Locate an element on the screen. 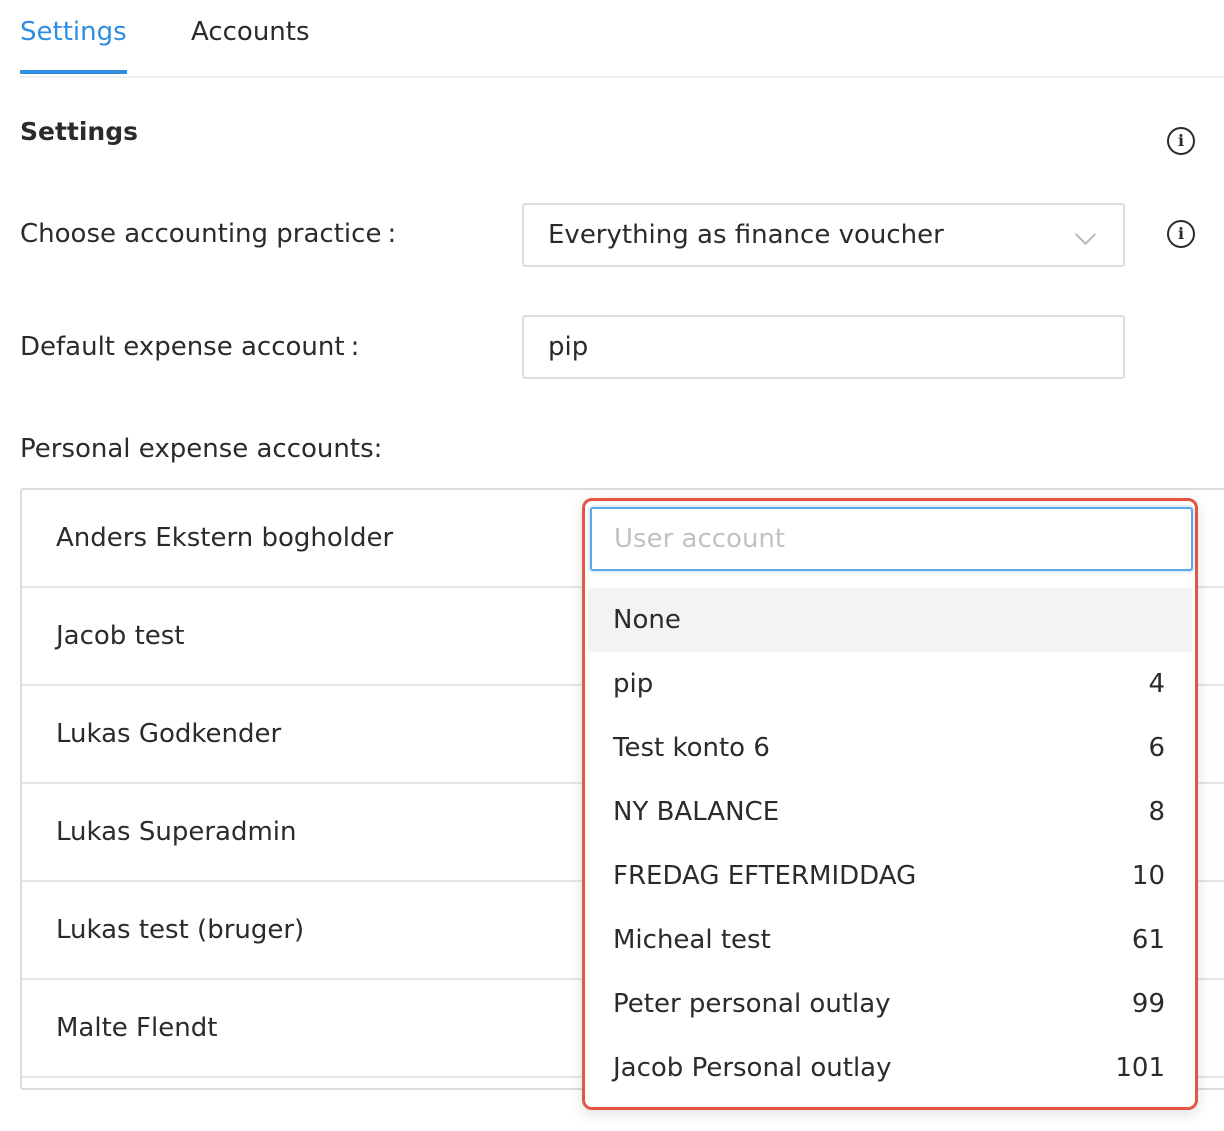 The height and width of the screenshot is (1131, 1224). option-number: 101 is located at coordinates (1140, 1068).